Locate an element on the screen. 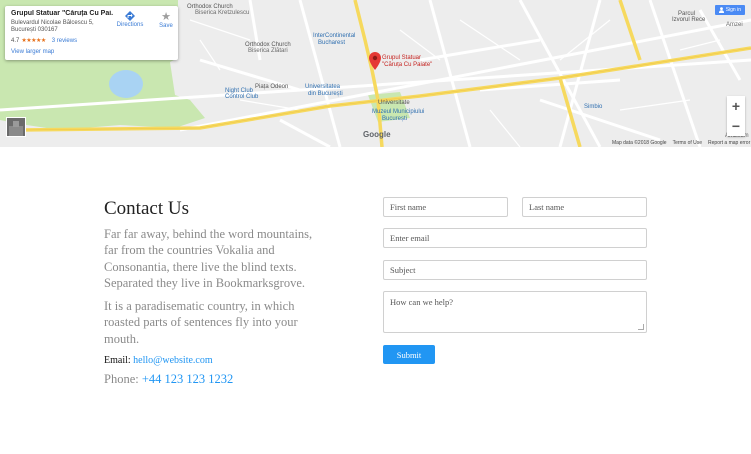  email-input: Enter email is located at coordinates (515, 238).